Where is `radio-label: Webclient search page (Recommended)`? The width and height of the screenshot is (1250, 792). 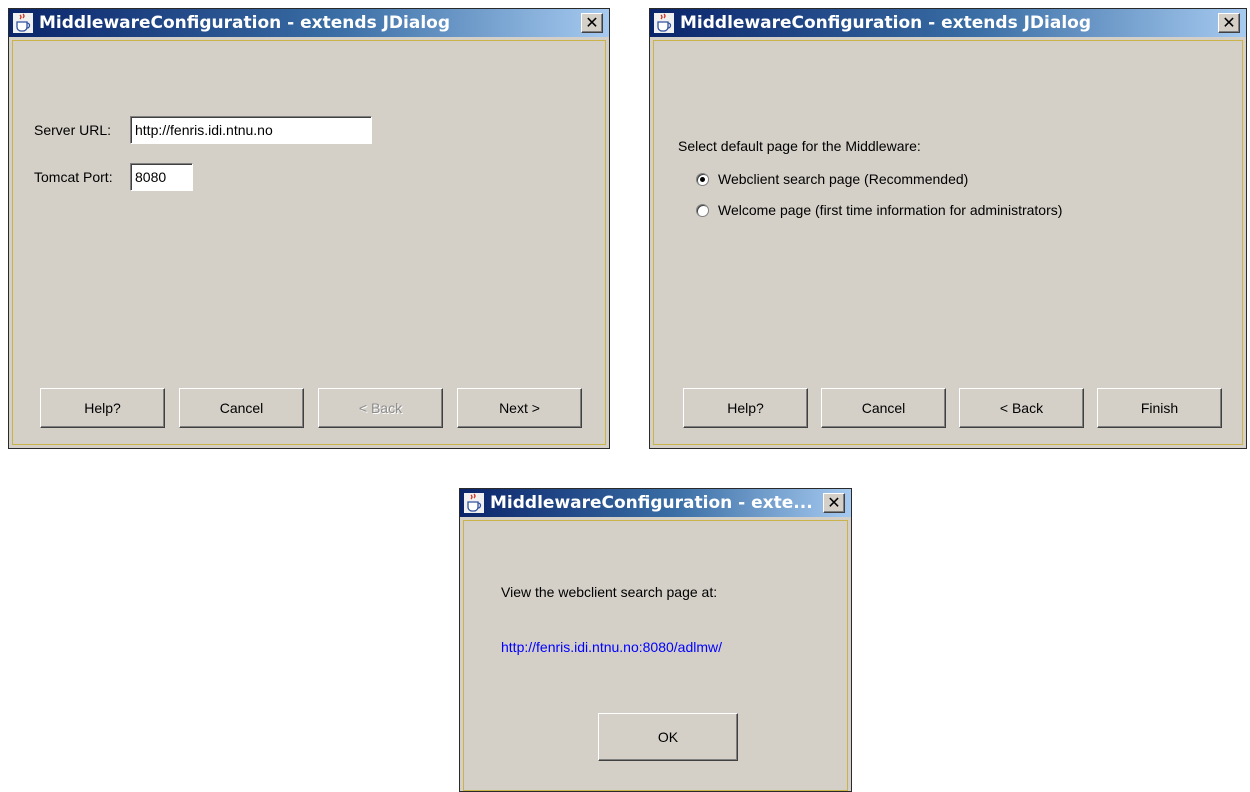
radio-label: Webclient search page (Recommended) is located at coordinates (843, 179).